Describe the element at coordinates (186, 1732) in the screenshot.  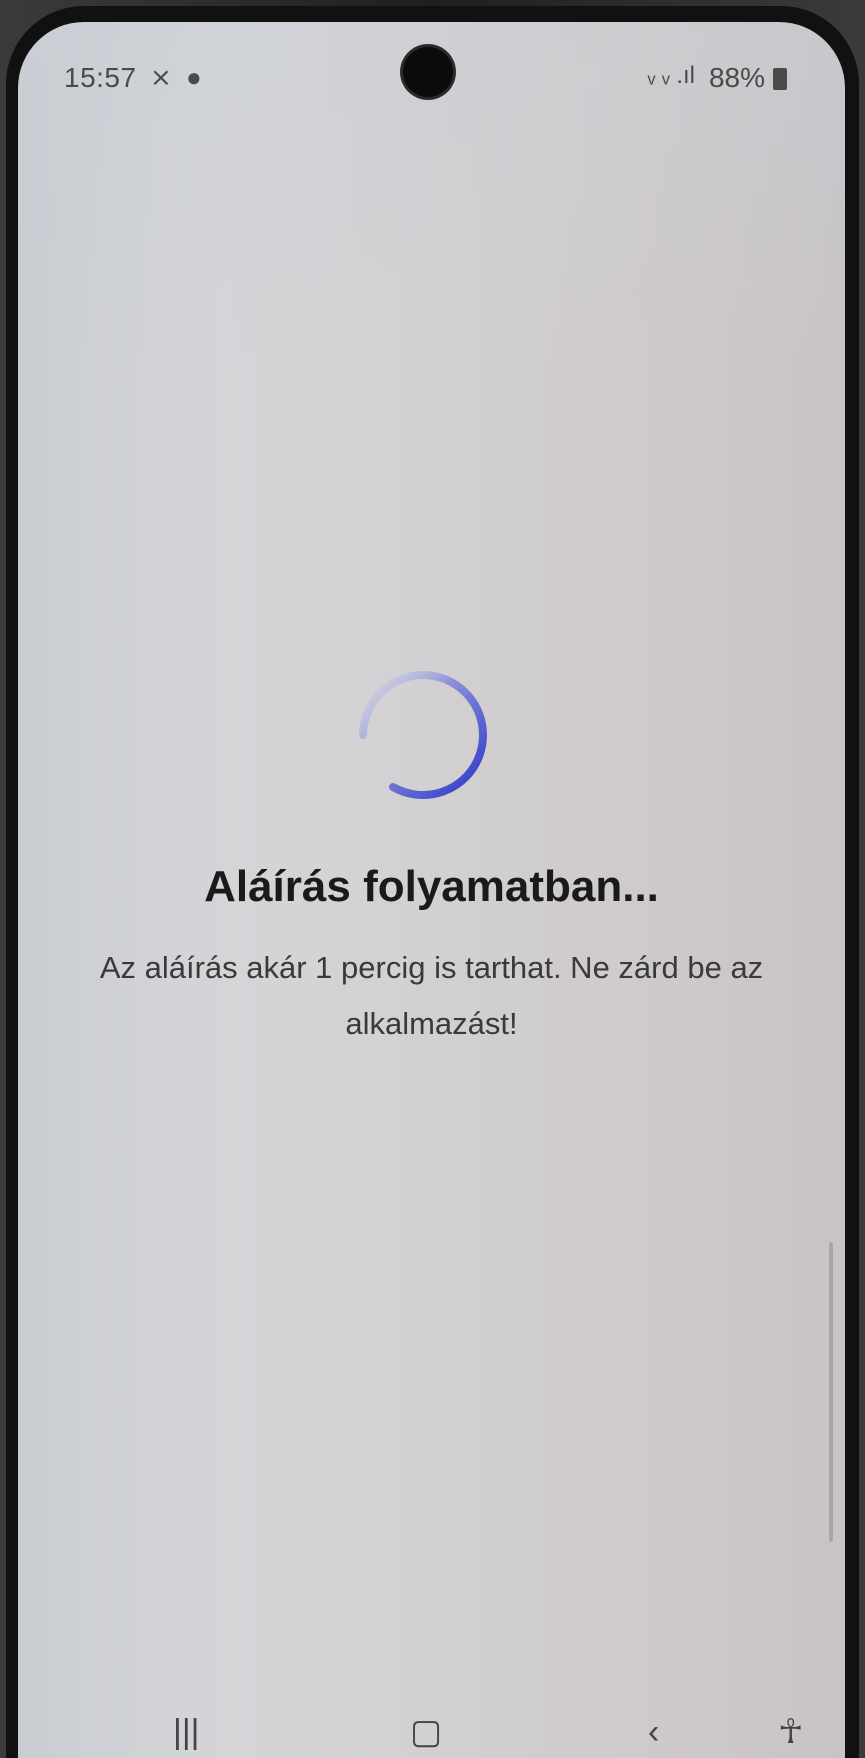
I see `recents-button: |||` at that location.